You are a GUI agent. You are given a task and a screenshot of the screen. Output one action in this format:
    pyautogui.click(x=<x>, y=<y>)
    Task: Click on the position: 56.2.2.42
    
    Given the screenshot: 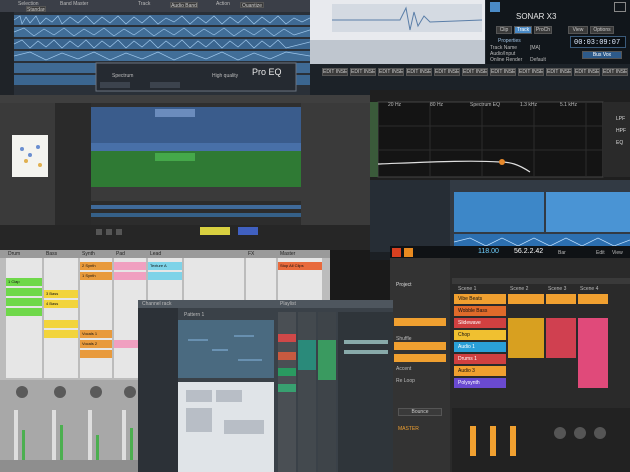 What is the action you would take?
    pyautogui.click(x=529, y=251)
    